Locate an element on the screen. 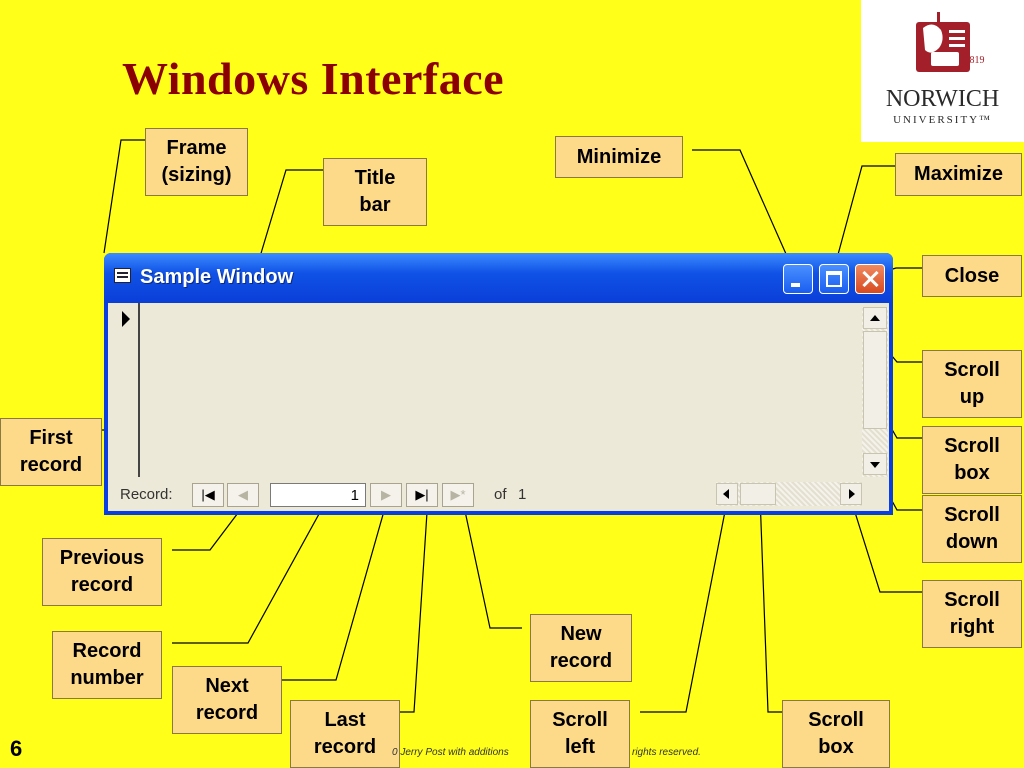 The width and height of the screenshot is (1024, 768). scroll-left-button is located at coordinates (727, 494).